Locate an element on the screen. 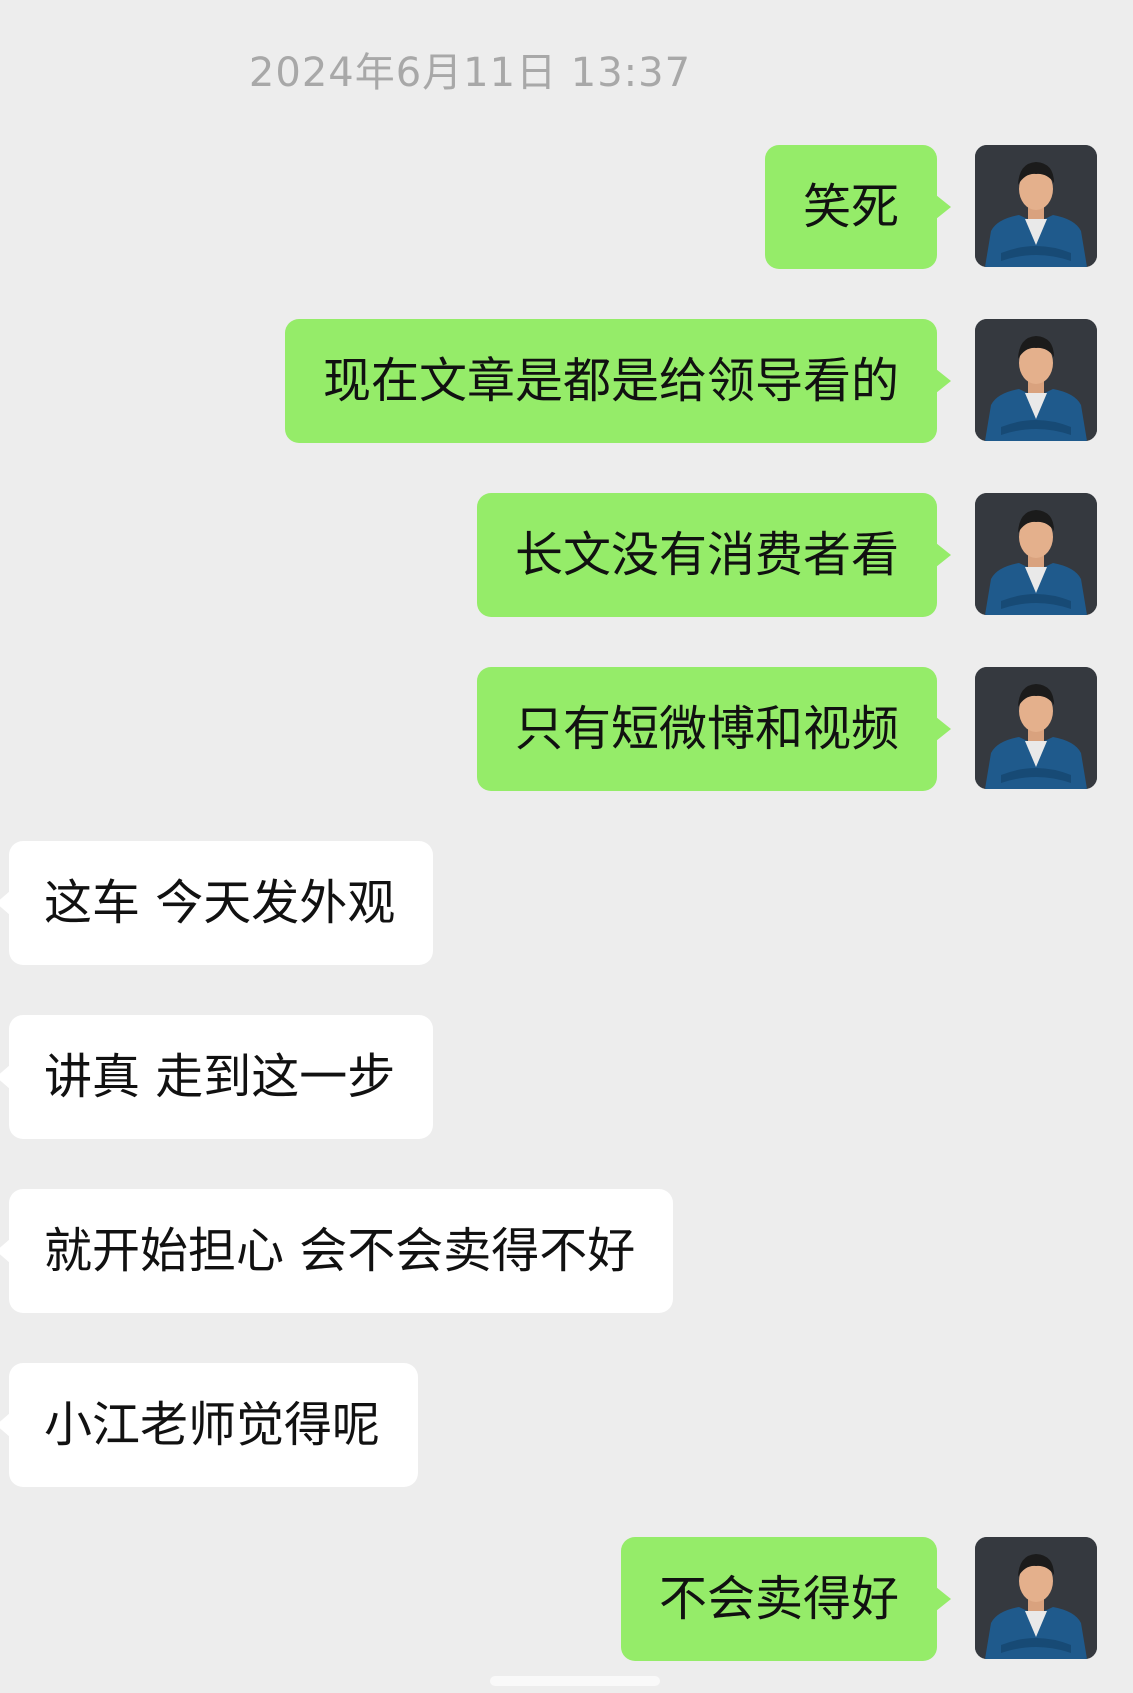  message-bubble-received: 这车 今天发外观 is located at coordinates (217, 903).